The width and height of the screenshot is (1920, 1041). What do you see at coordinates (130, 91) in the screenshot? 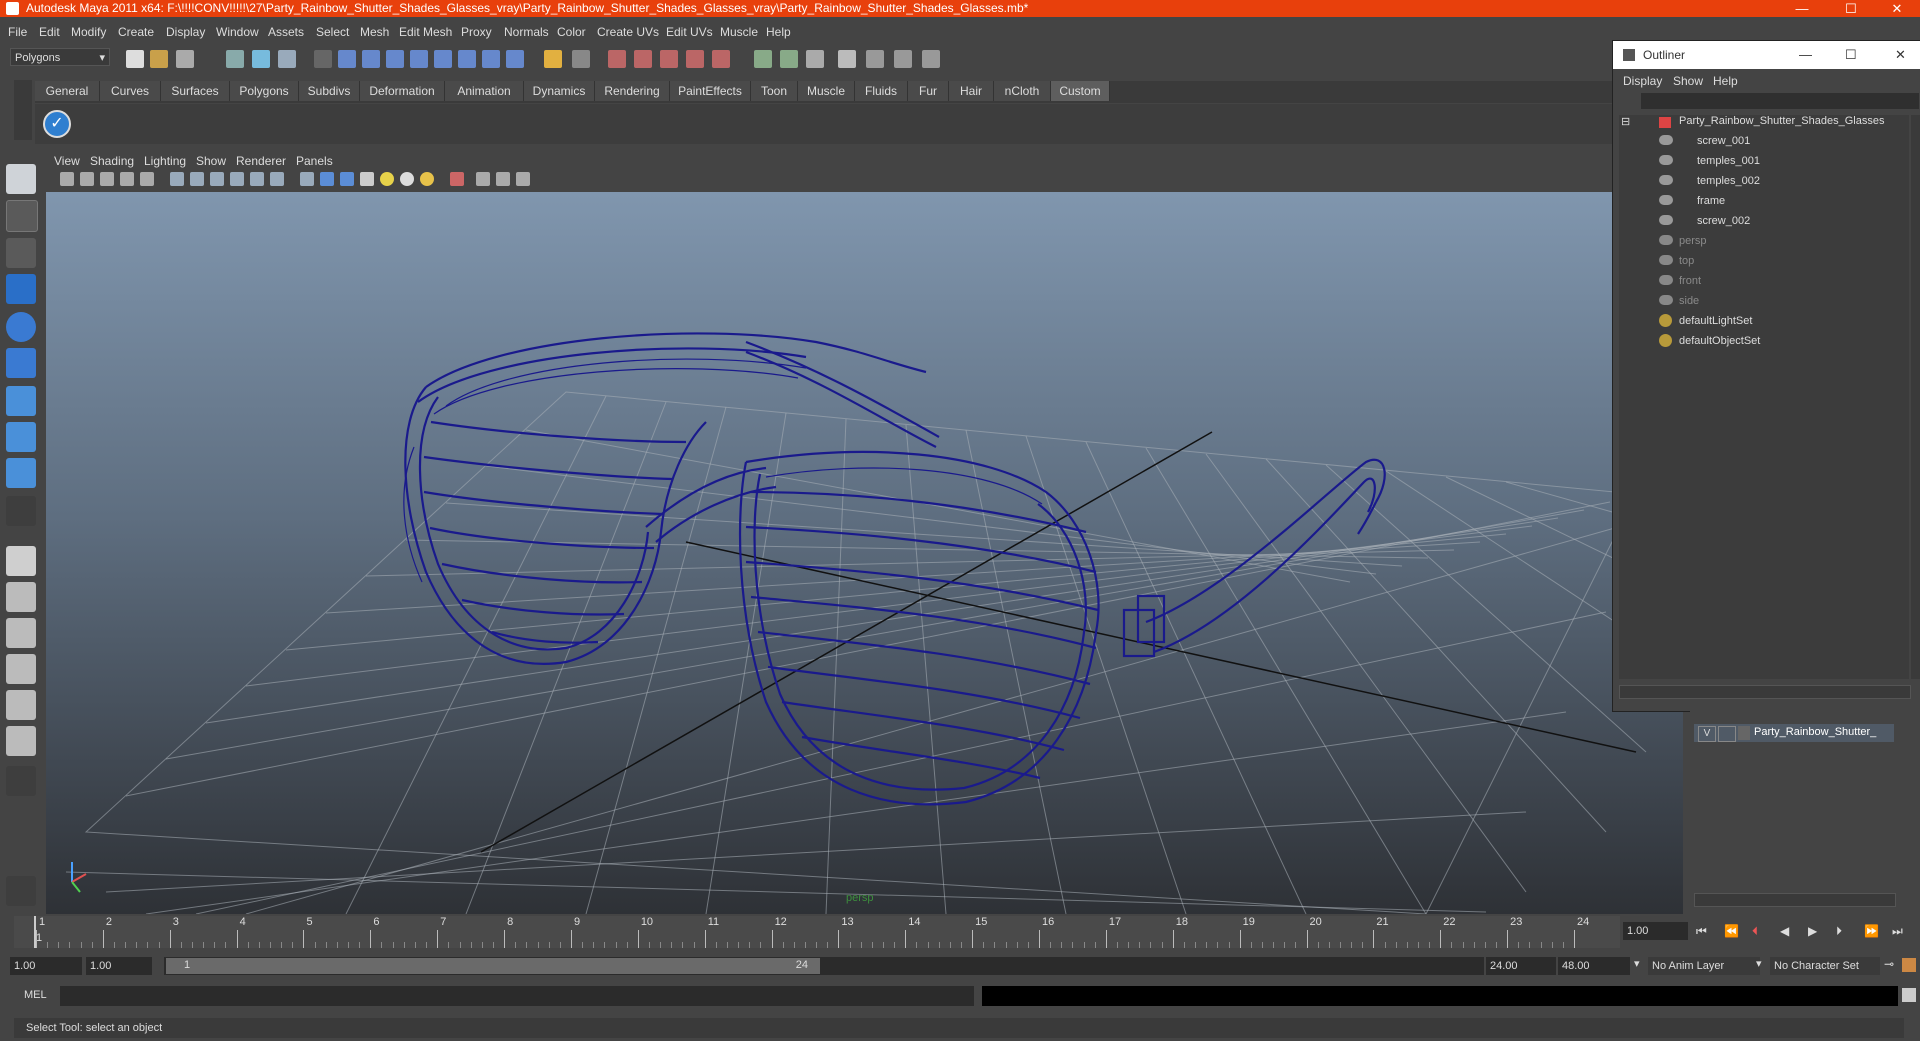
I see `tab-curves: Curves` at bounding box center [130, 91].